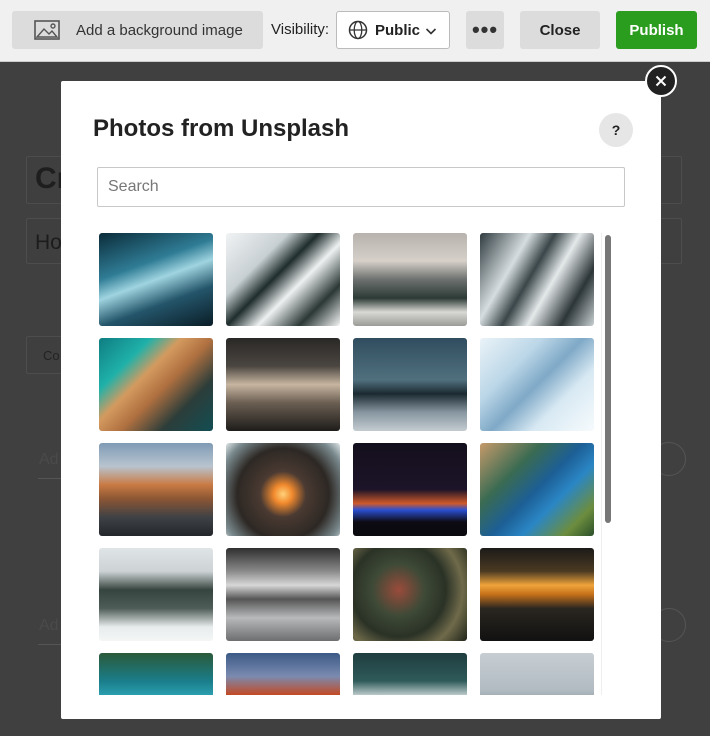 The height and width of the screenshot is (736, 710). I want to click on close-icon, so click(661, 81).